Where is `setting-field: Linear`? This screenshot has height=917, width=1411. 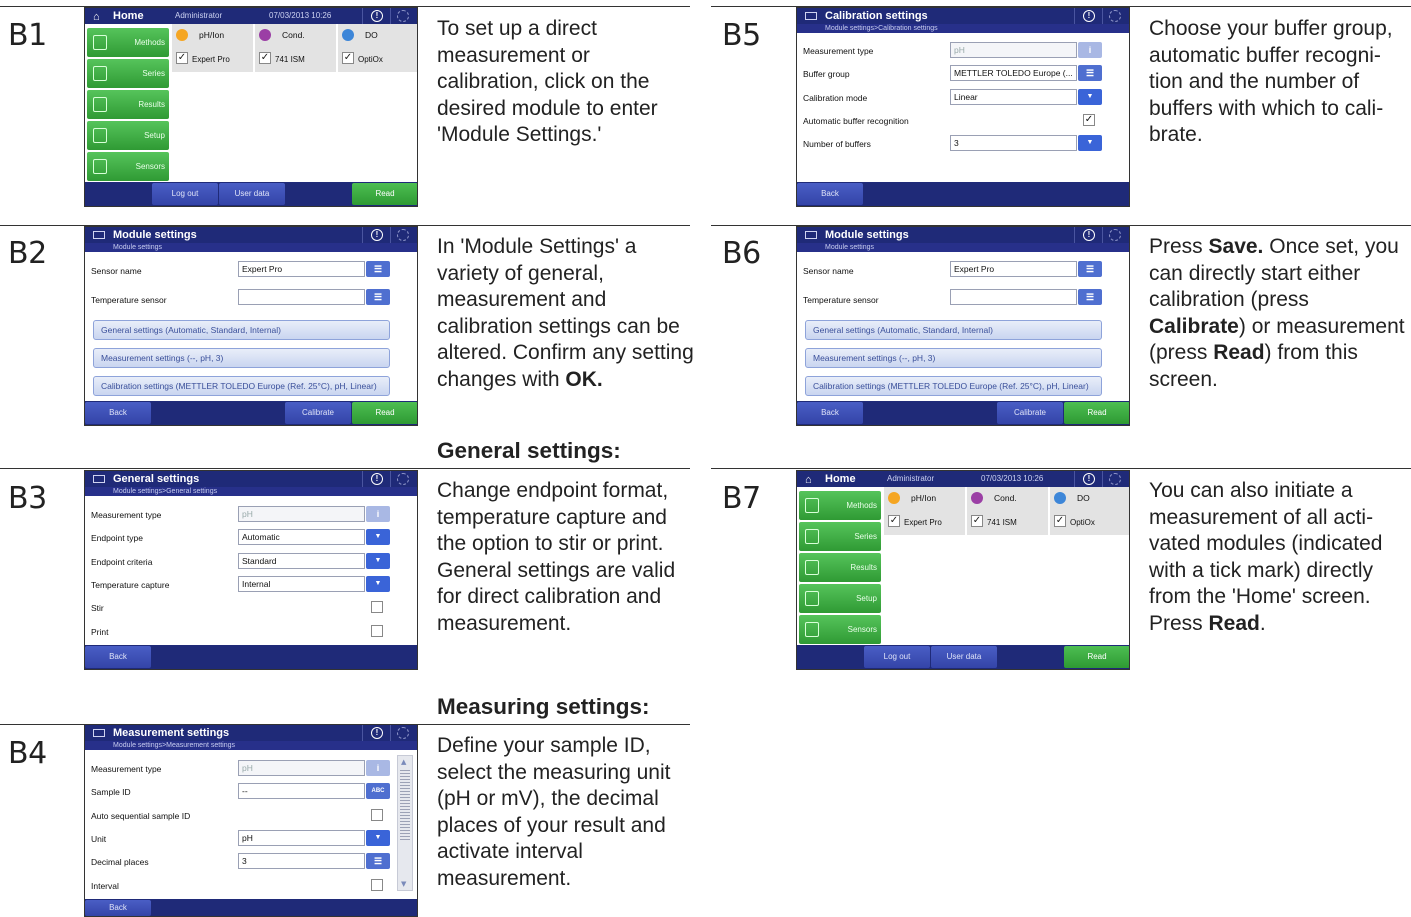 setting-field: Linear is located at coordinates (1013, 96).